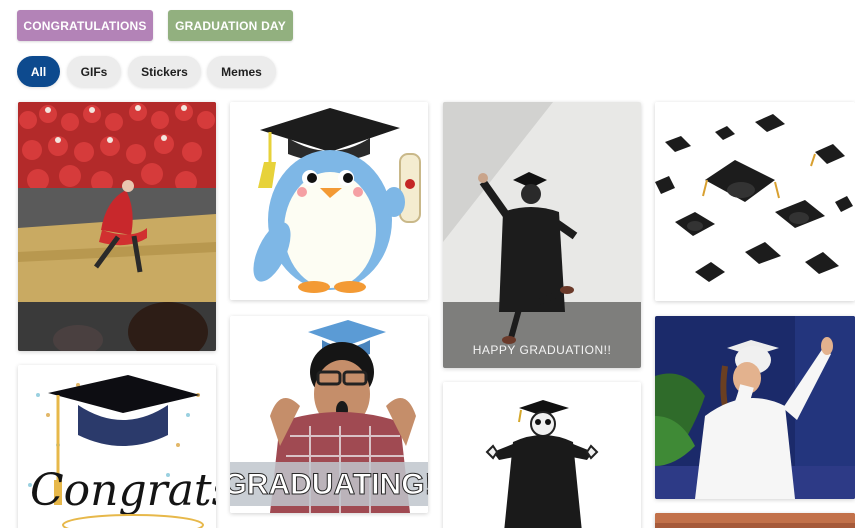  What do you see at coordinates (329, 484) in the screenshot?
I see `graduating-caption: GRADUATING!` at bounding box center [329, 484].